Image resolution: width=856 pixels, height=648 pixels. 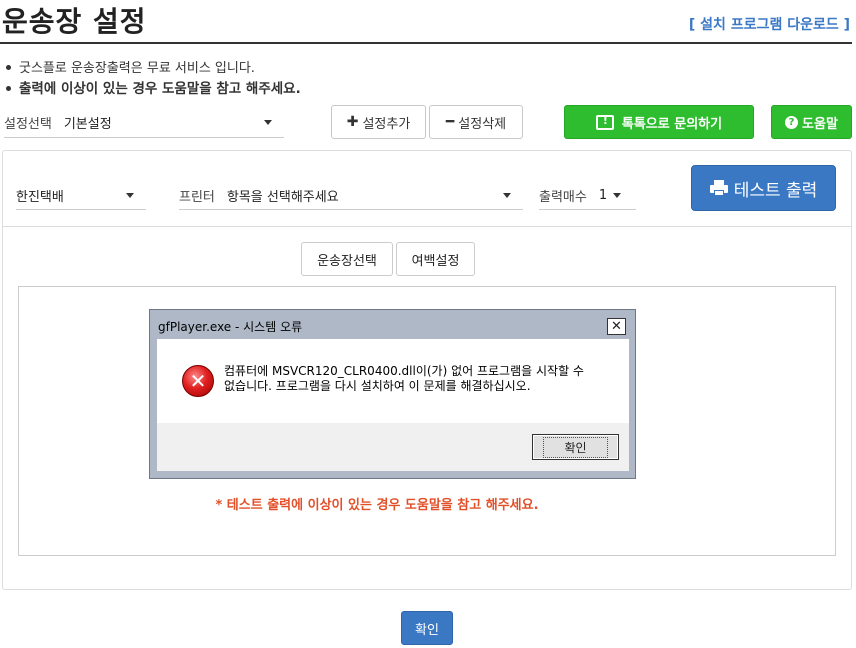 What do you see at coordinates (769, 24) in the screenshot?
I see `download-installer-link: [ 설치 프로그램 다운로드 ]` at bounding box center [769, 24].